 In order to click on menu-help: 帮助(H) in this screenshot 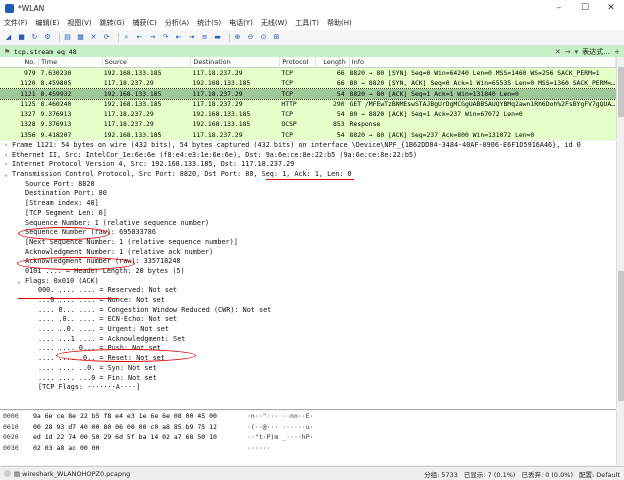, I will do `click(339, 23)`.